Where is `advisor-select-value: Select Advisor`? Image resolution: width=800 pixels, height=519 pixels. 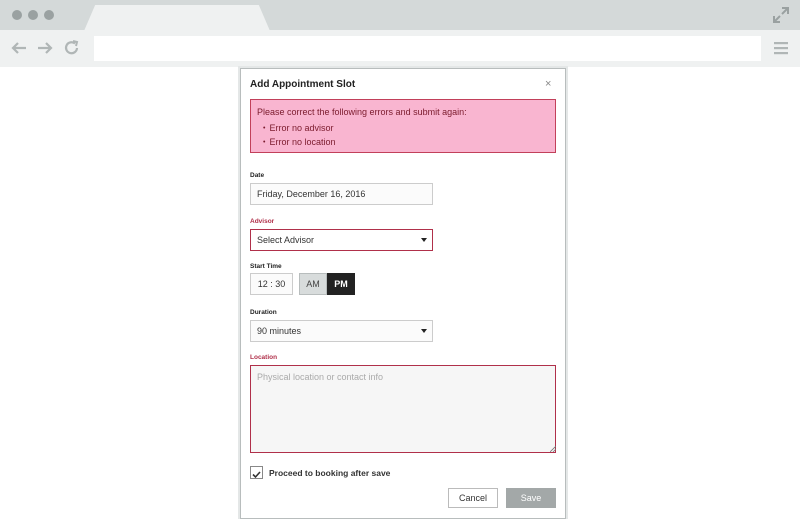
advisor-select-value: Select Advisor is located at coordinates (286, 240).